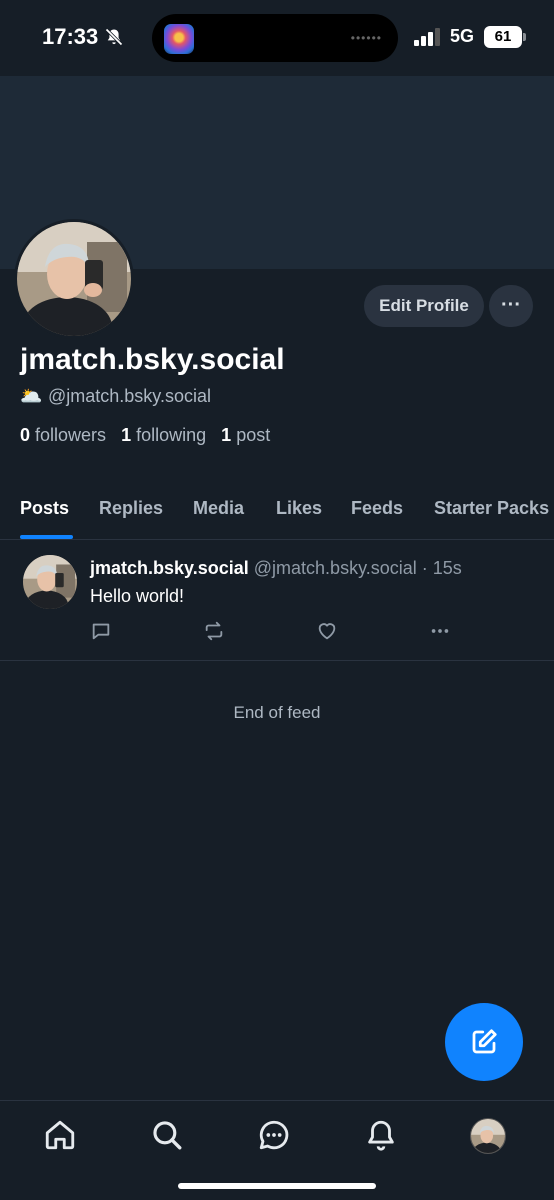  I want to click on followers-label: followers, so click(71, 435).